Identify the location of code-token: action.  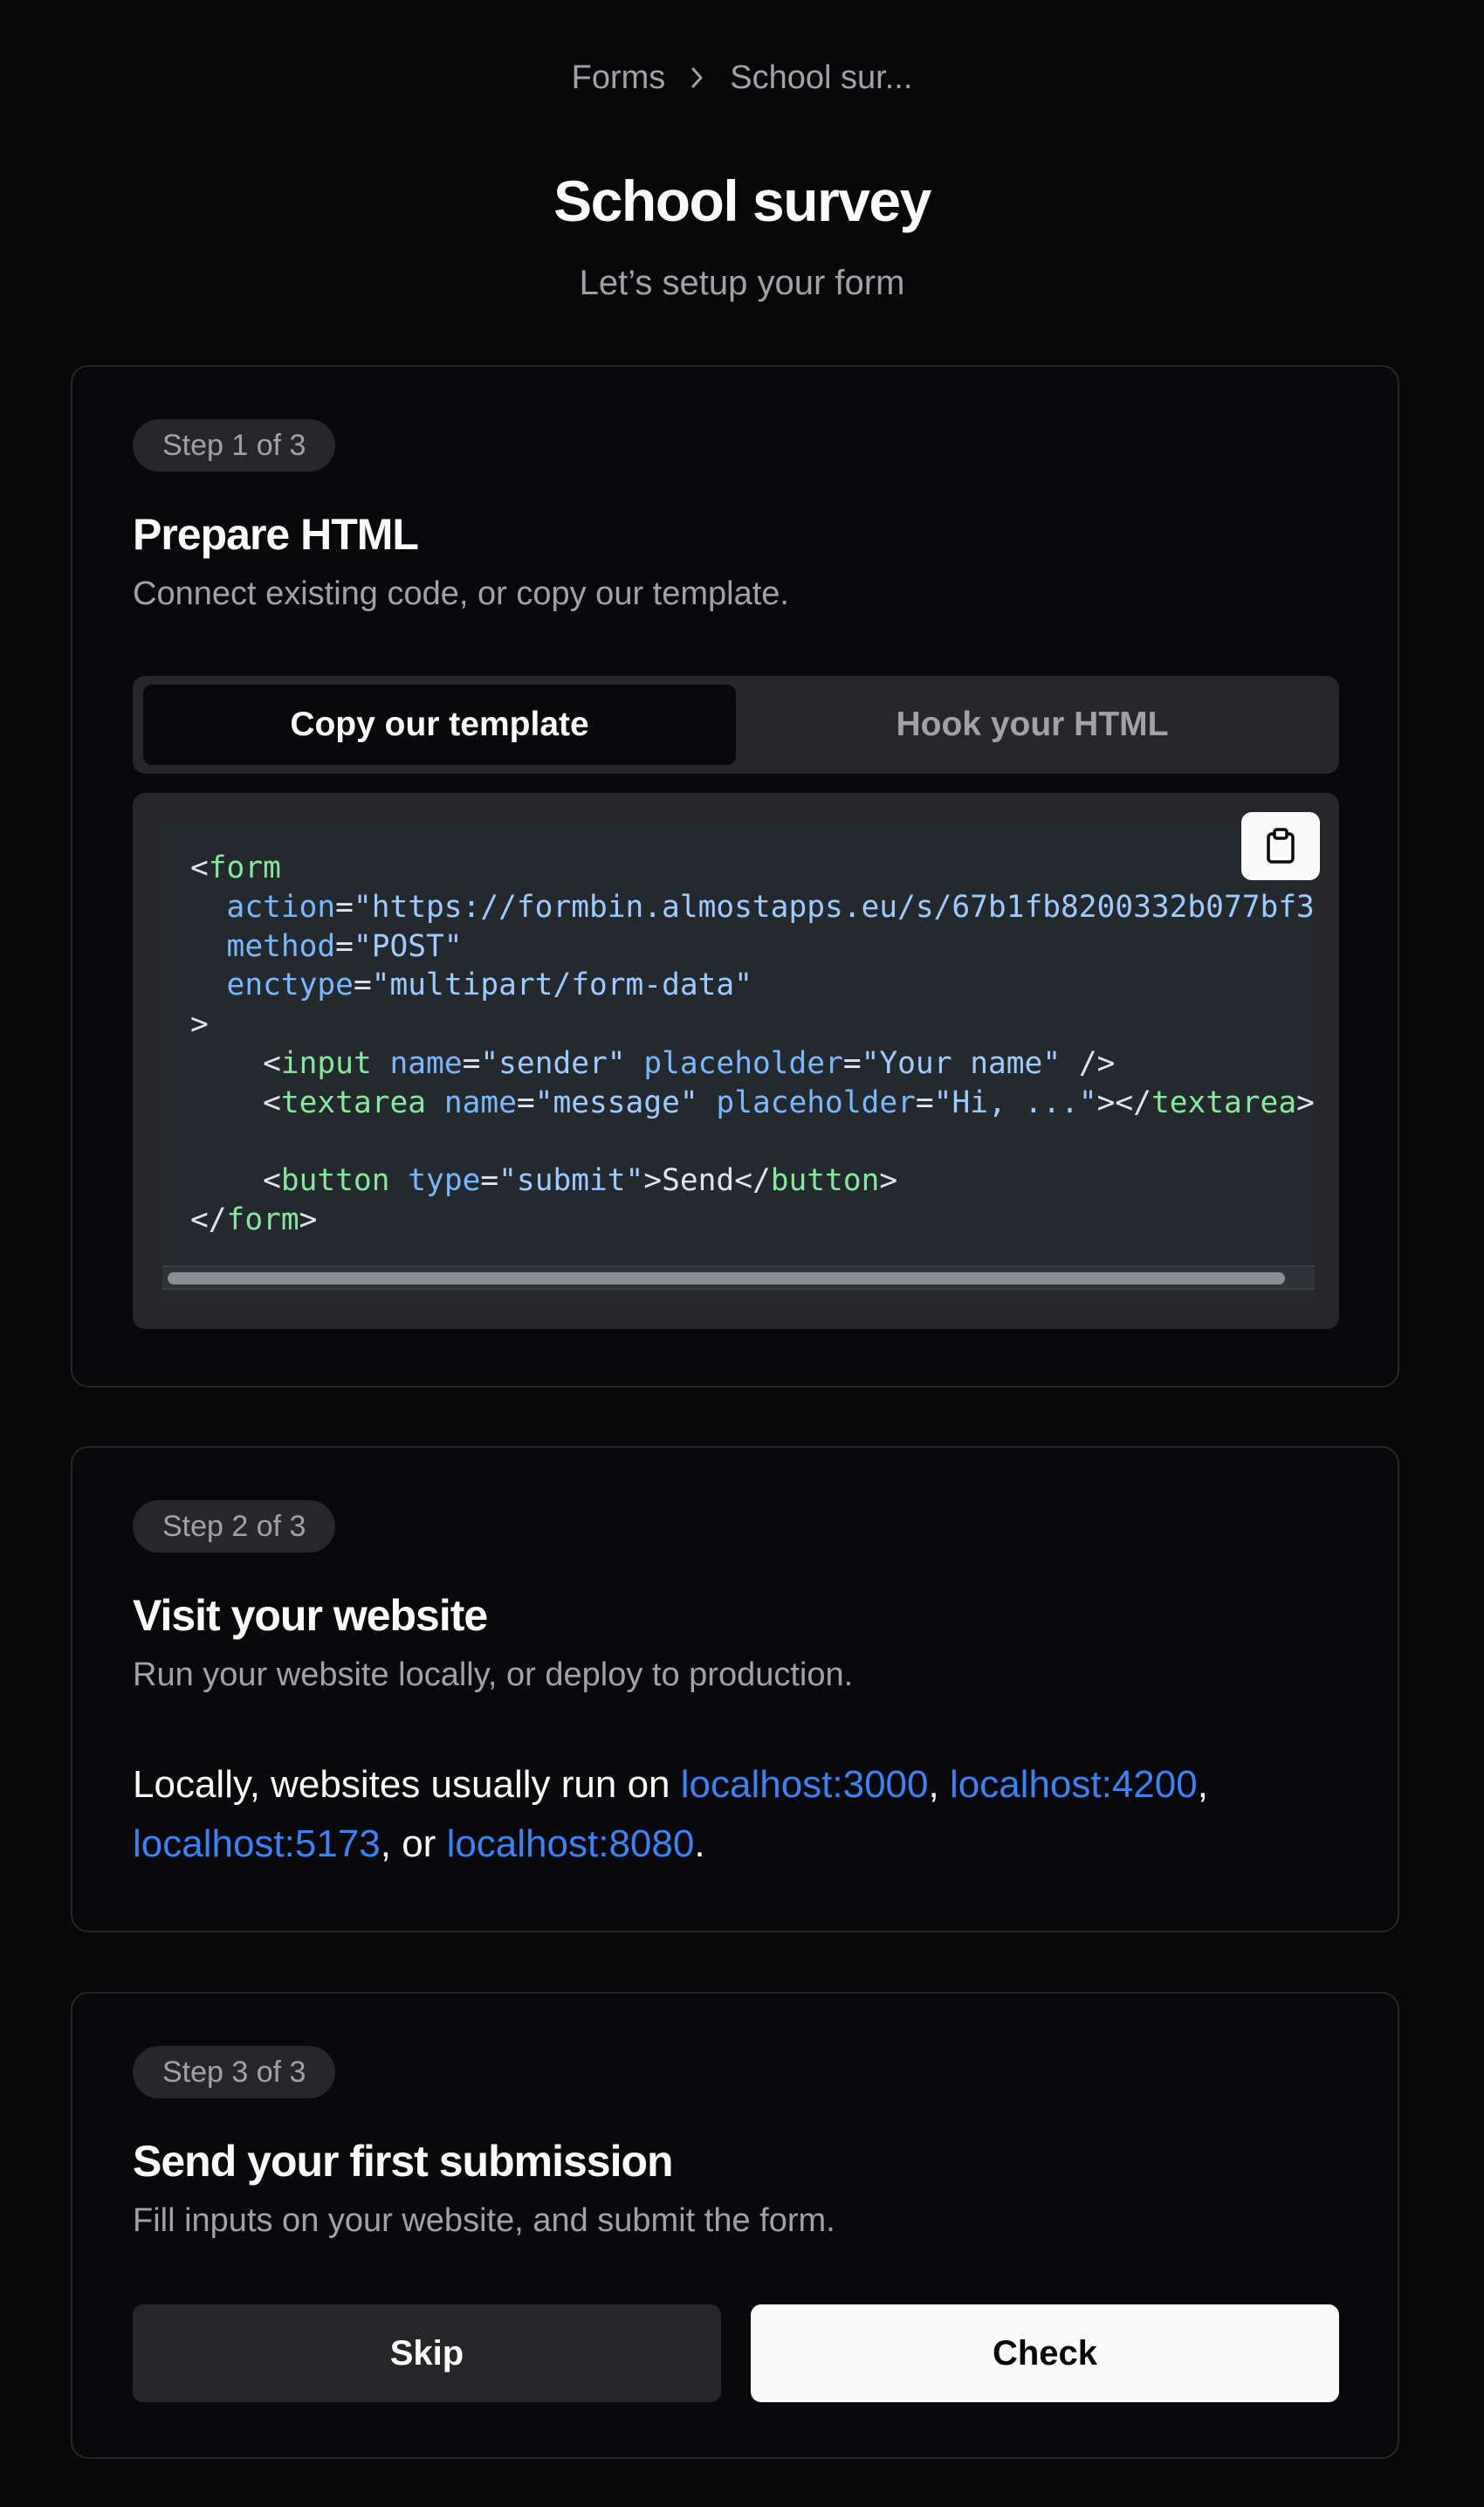
(281, 907).